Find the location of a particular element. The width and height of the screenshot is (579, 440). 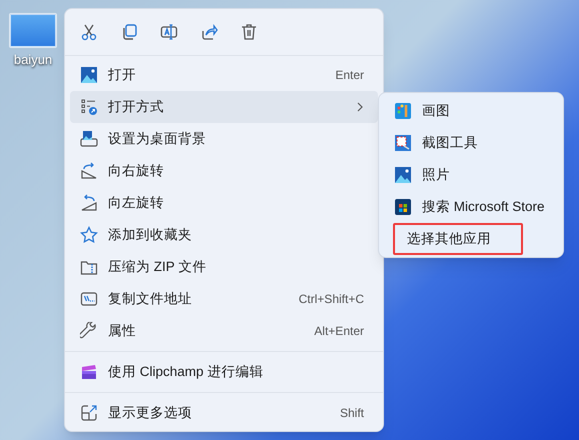

palette-icon is located at coordinates (403, 111).